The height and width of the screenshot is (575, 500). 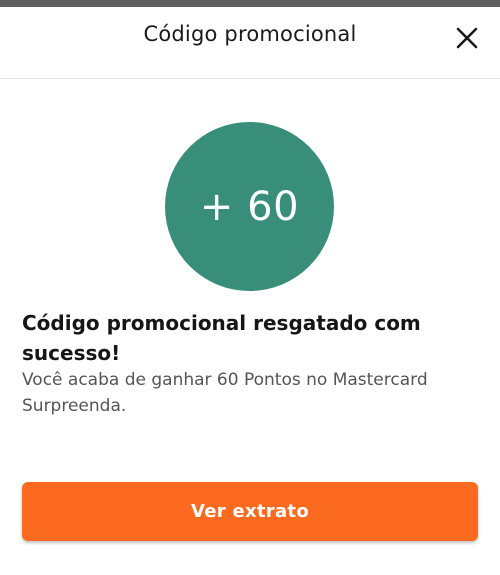 I want to click on status-bar-strip, so click(x=250, y=3).